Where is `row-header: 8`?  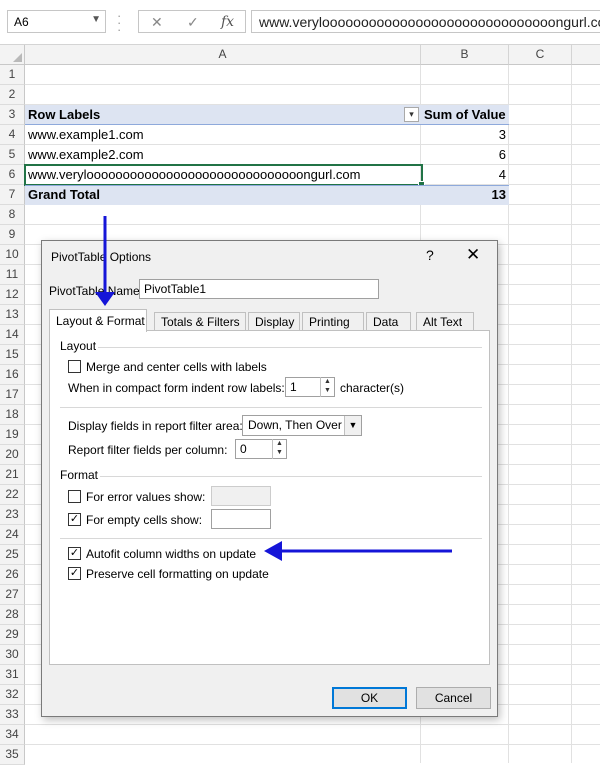 row-header: 8 is located at coordinates (12, 215).